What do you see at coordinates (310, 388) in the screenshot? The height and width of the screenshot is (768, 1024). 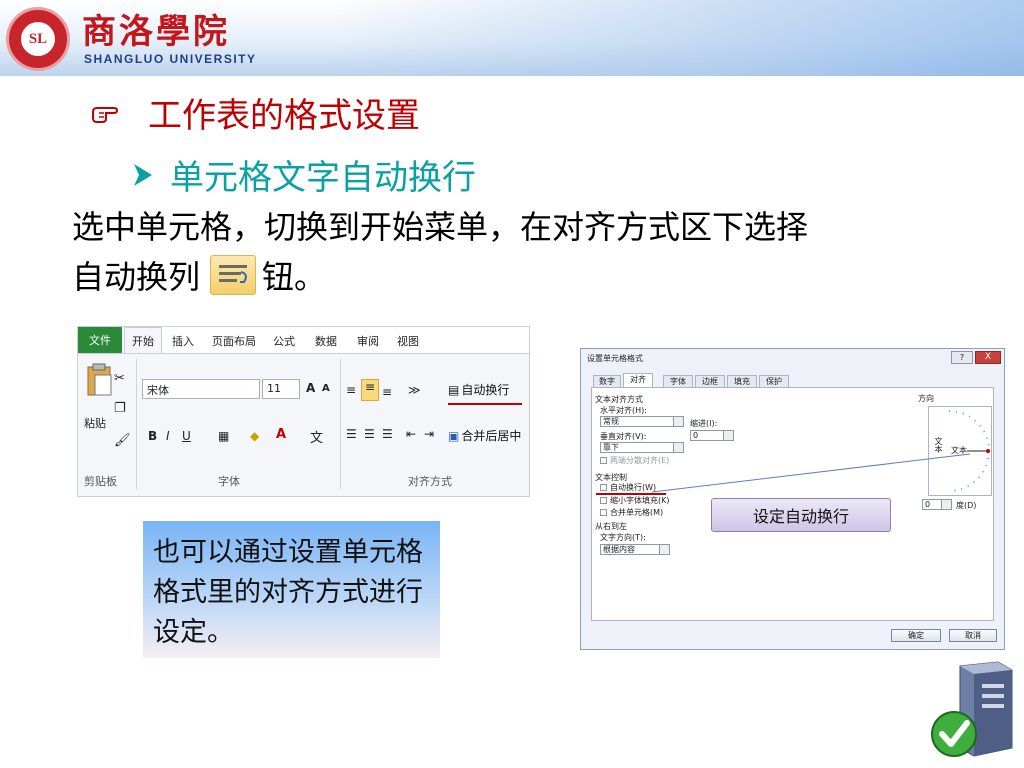 I see `grow-font-icon: A` at bounding box center [310, 388].